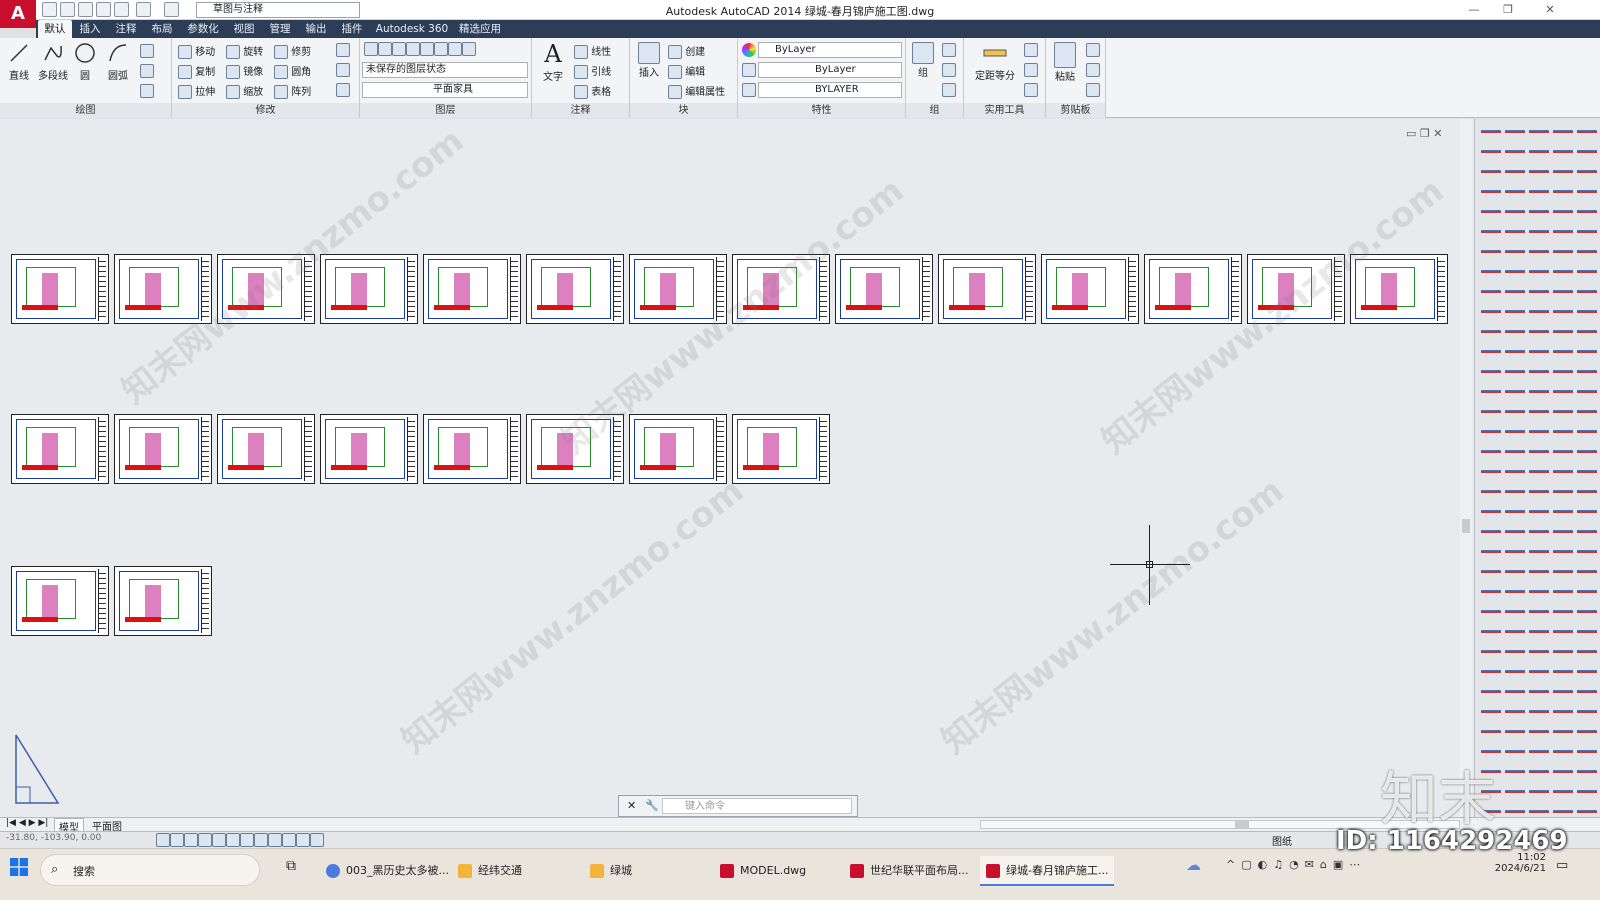 The image size is (1600, 900). What do you see at coordinates (1004, 110) in the screenshot?
I see `panel-title-utilities: 实用工具` at bounding box center [1004, 110].